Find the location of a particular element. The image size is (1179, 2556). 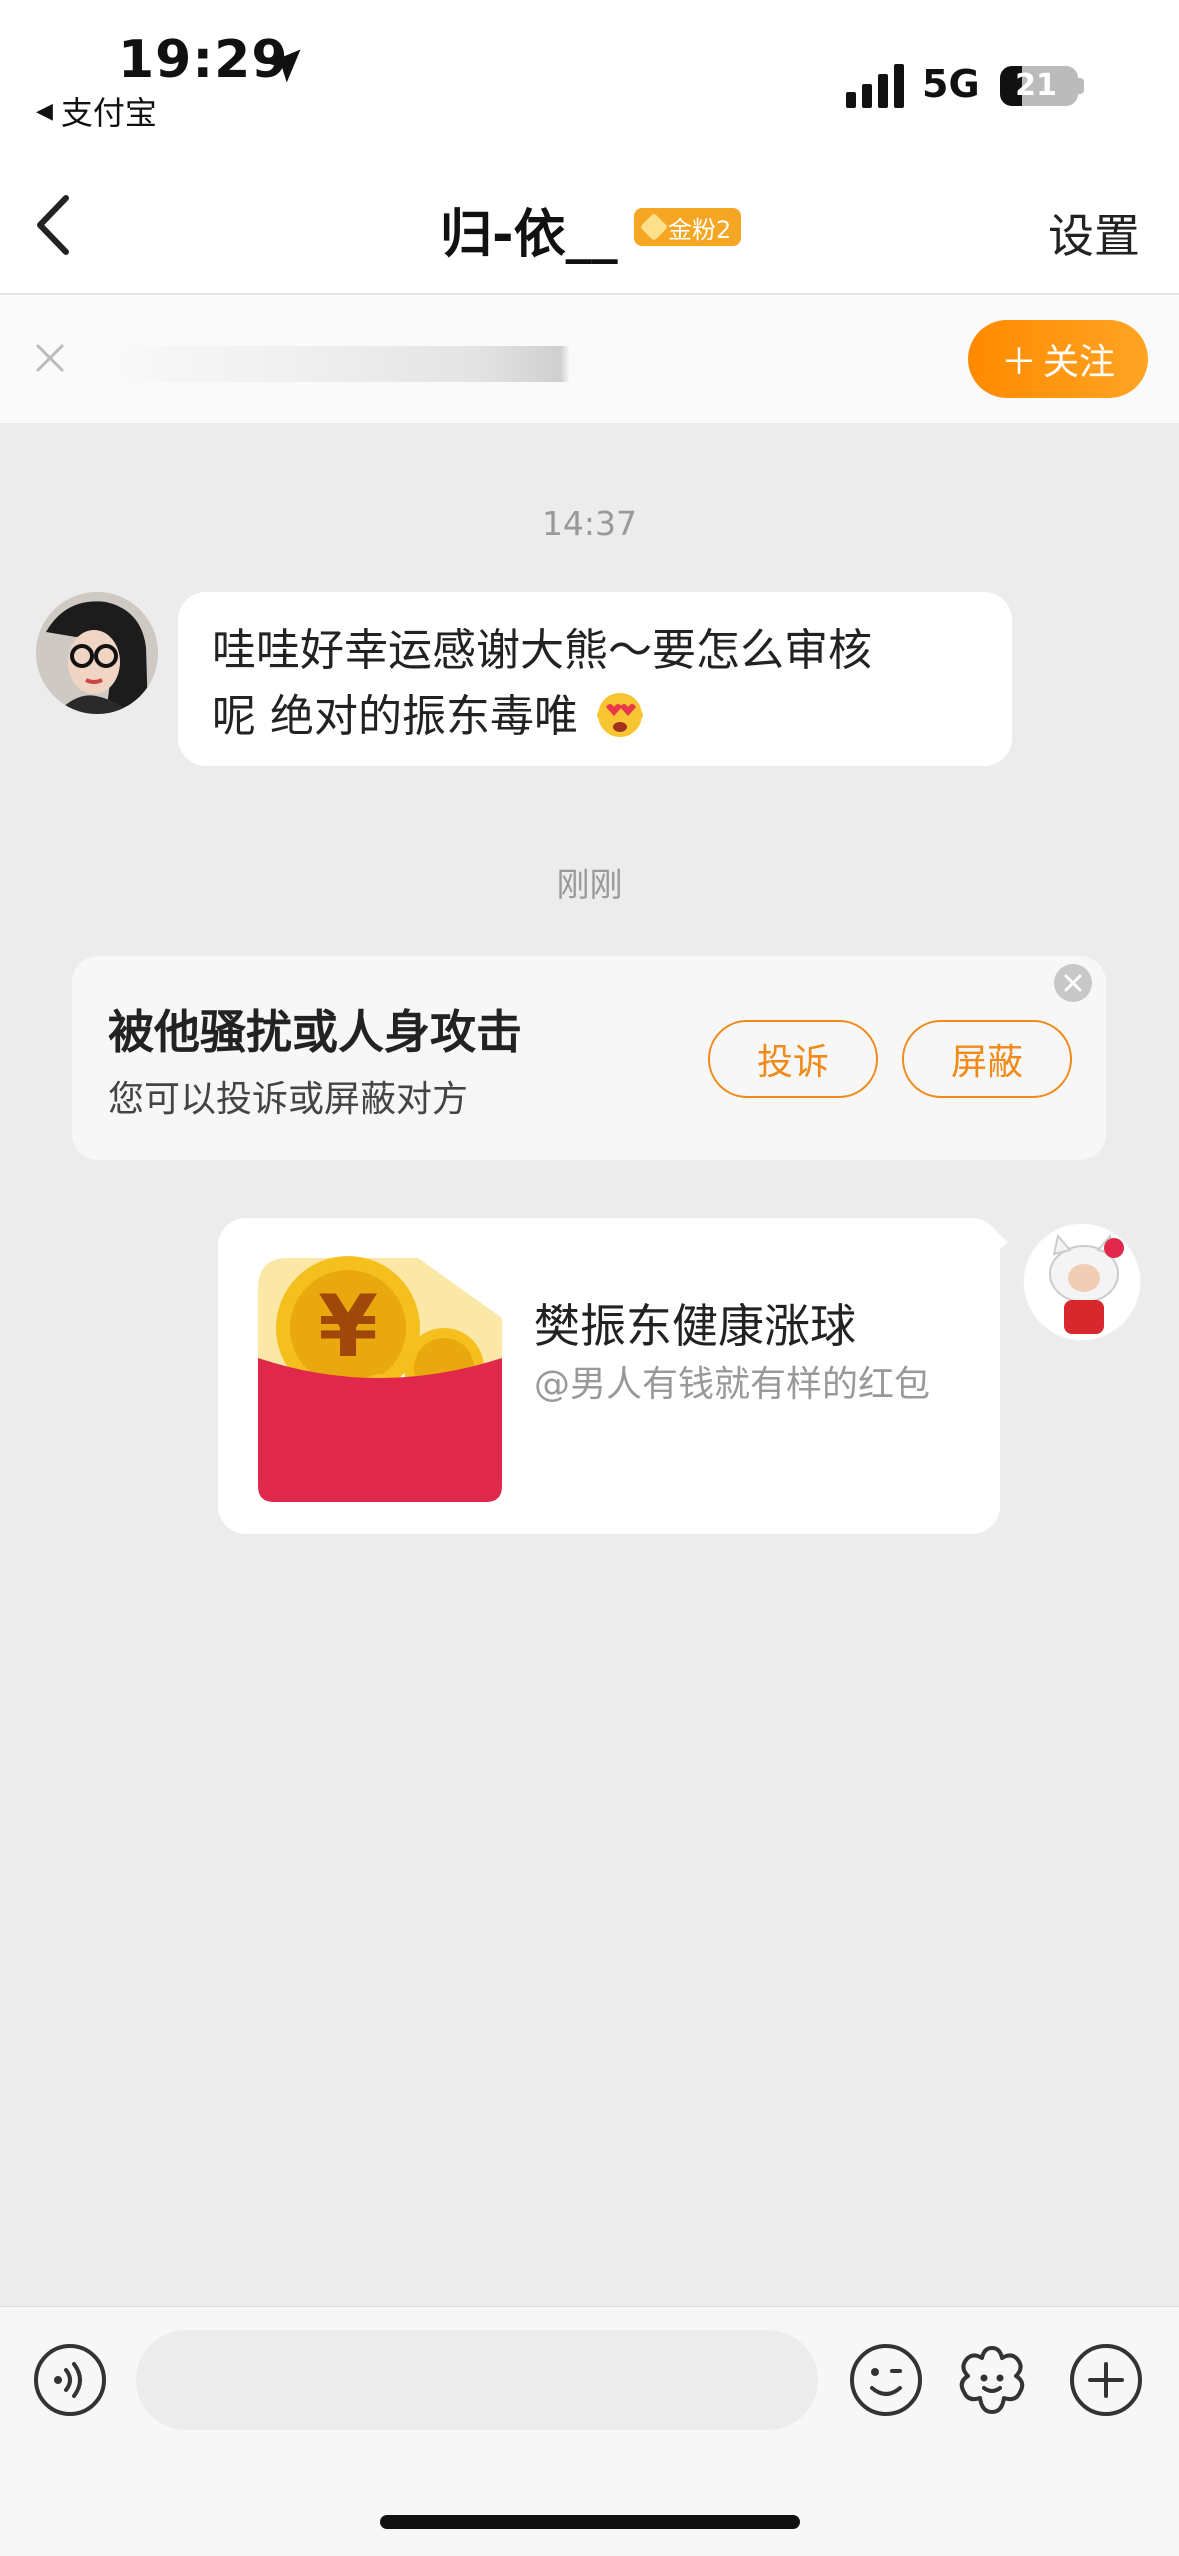

block-button: 屏蔽 is located at coordinates (987, 1059).